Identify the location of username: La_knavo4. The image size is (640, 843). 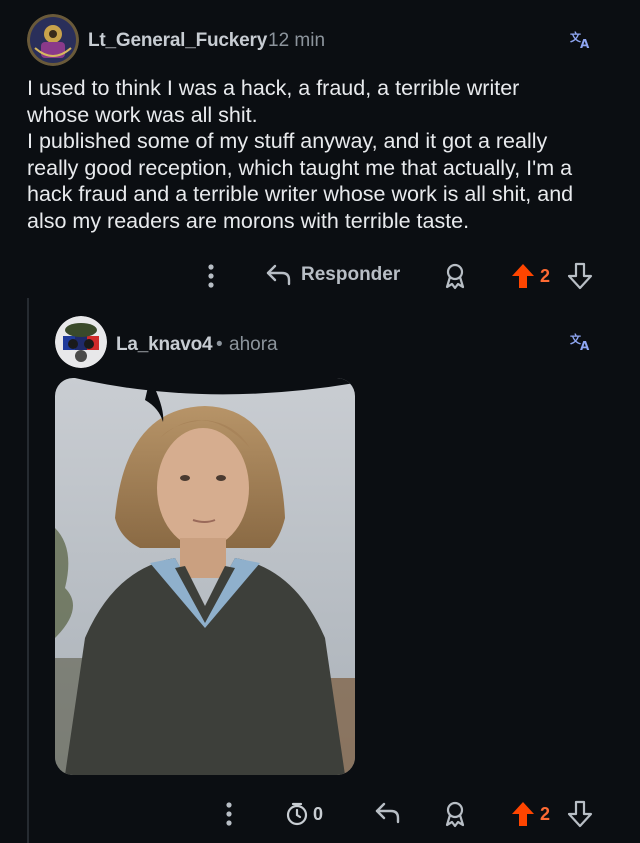
(164, 345).